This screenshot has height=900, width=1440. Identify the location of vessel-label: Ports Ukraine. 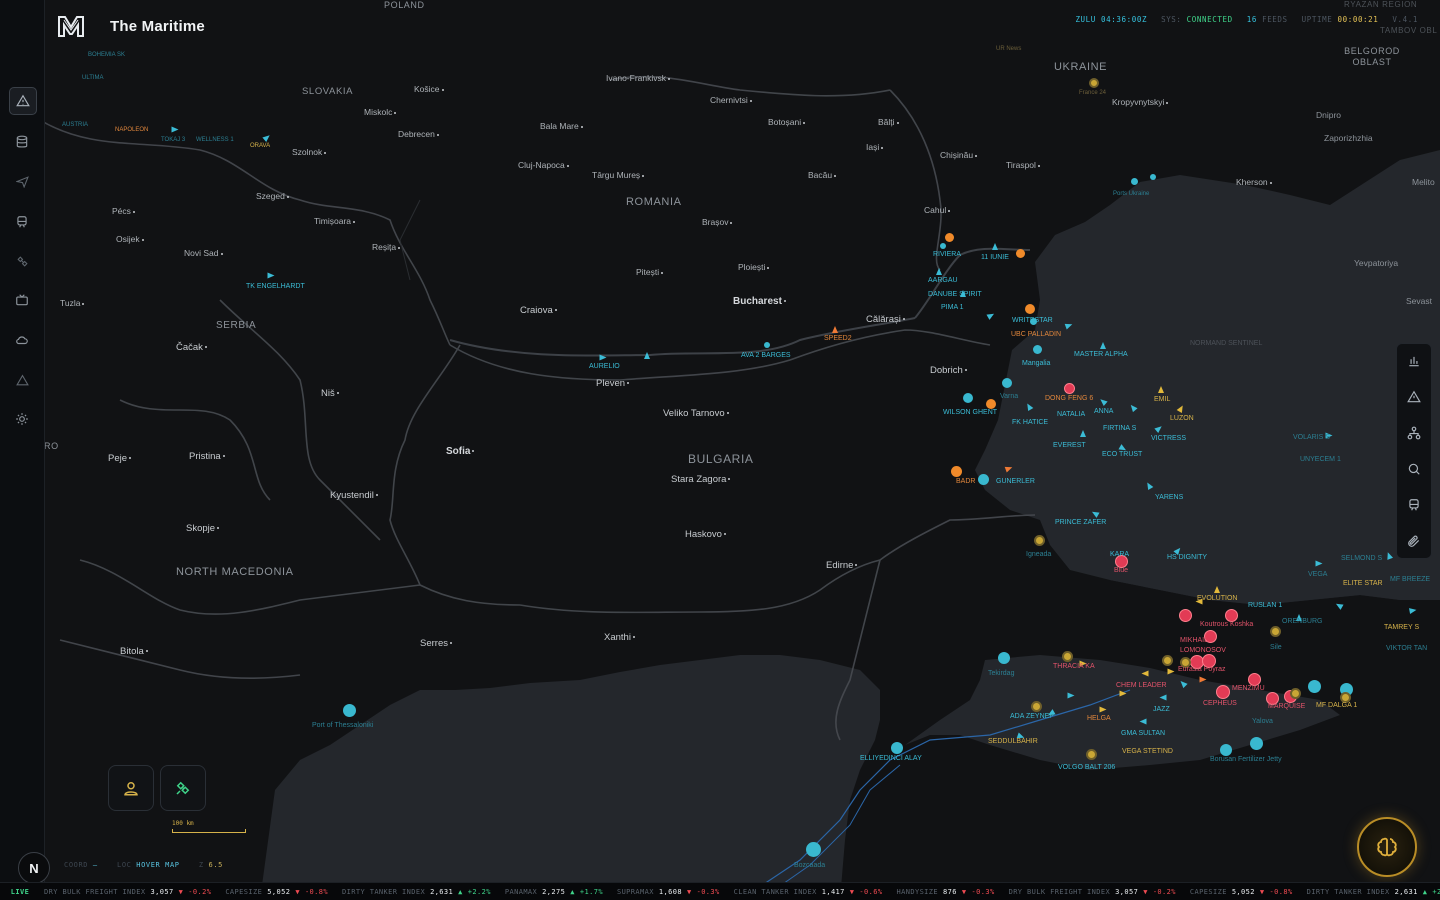
(1131, 194).